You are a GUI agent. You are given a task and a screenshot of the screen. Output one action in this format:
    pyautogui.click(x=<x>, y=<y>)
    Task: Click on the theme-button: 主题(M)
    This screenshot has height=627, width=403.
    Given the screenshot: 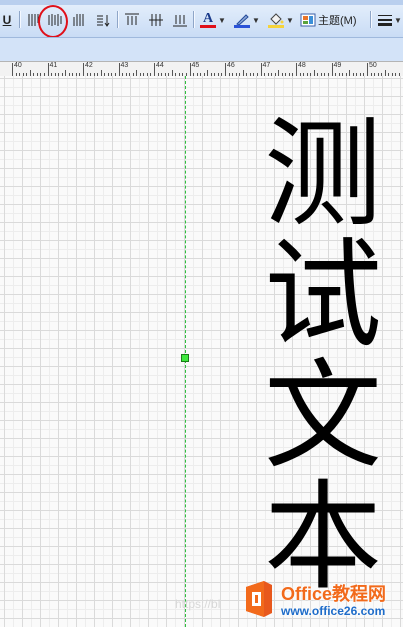 What is the action you would take?
    pyautogui.click(x=332, y=20)
    